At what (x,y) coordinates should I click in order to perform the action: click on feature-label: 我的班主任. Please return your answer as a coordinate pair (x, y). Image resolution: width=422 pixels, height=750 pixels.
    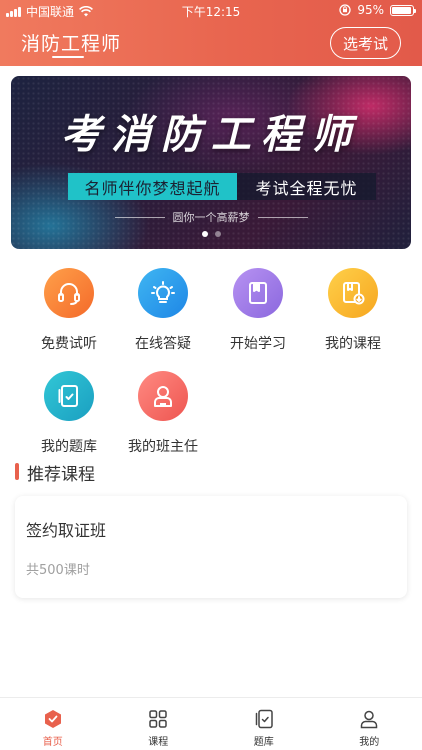
    Looking at the image, I should click on (163, 447).